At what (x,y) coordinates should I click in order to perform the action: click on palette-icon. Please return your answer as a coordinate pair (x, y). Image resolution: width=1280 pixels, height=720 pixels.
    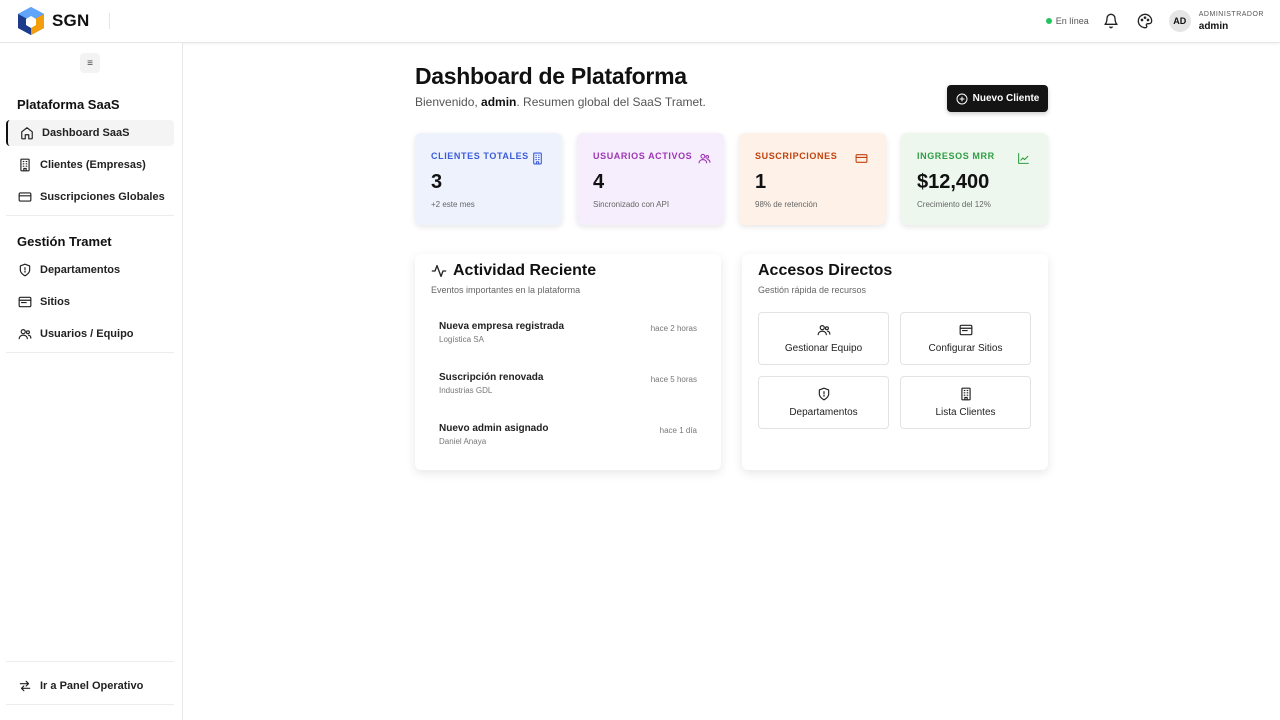
    Looking at the image, I should click on (1145, 21).